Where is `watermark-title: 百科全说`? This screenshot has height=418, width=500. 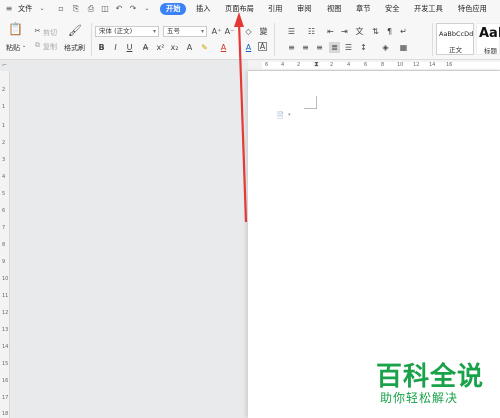 watermark-title: 百科全说 is located at coordinates (430, 377).